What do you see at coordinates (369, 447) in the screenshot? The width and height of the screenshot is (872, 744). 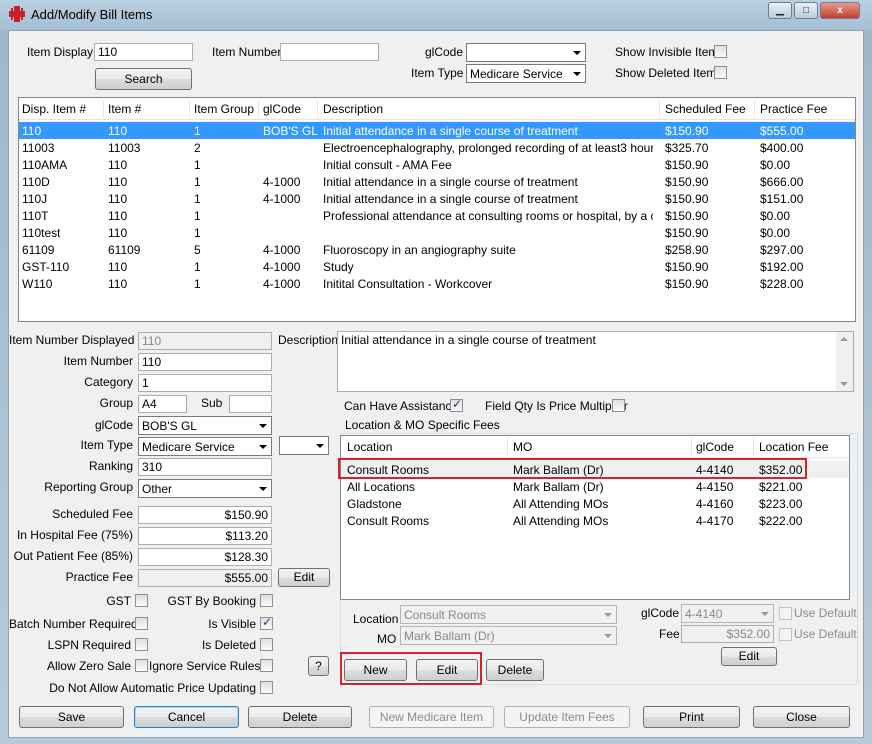 I see `header-location: Location` at bounding box center [369, 447].